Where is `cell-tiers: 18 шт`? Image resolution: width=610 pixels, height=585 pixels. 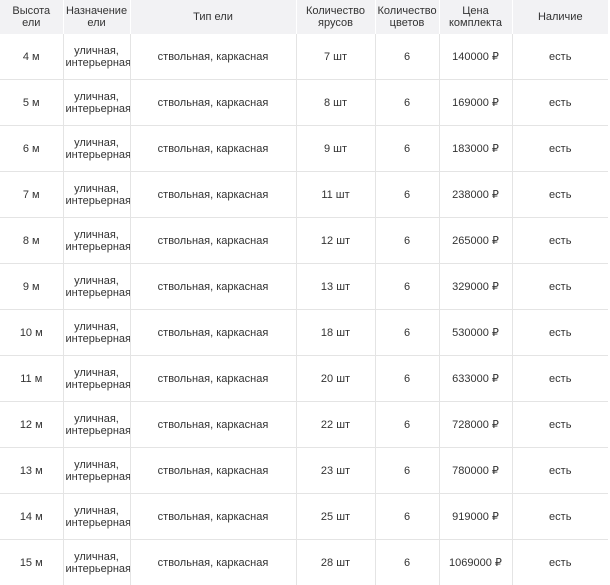
cell-tiers: 18 шт is located at coordinates (335, 333).